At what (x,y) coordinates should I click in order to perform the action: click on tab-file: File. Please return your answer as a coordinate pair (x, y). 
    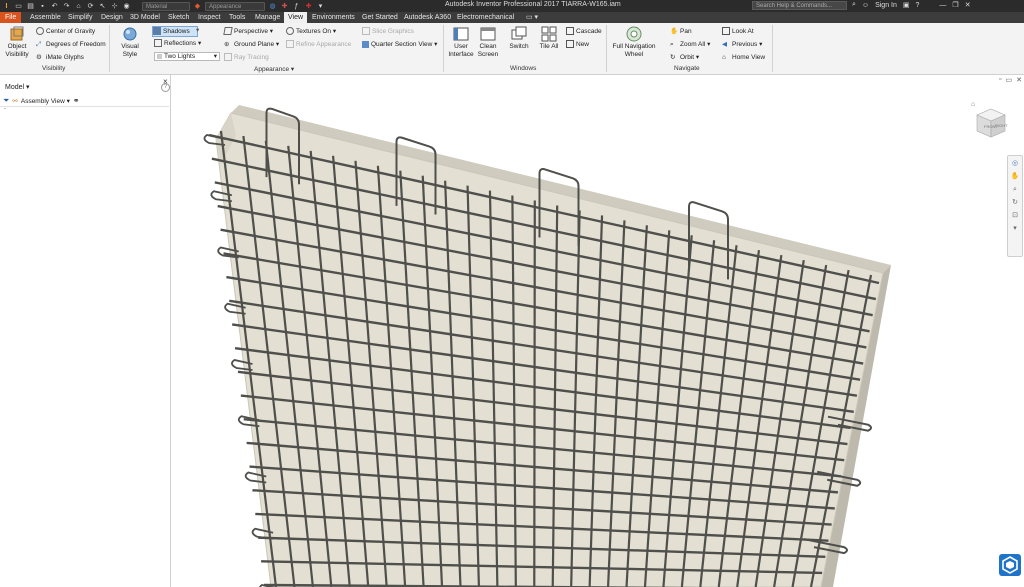
    Looking at the image, I should click on (11, 17).